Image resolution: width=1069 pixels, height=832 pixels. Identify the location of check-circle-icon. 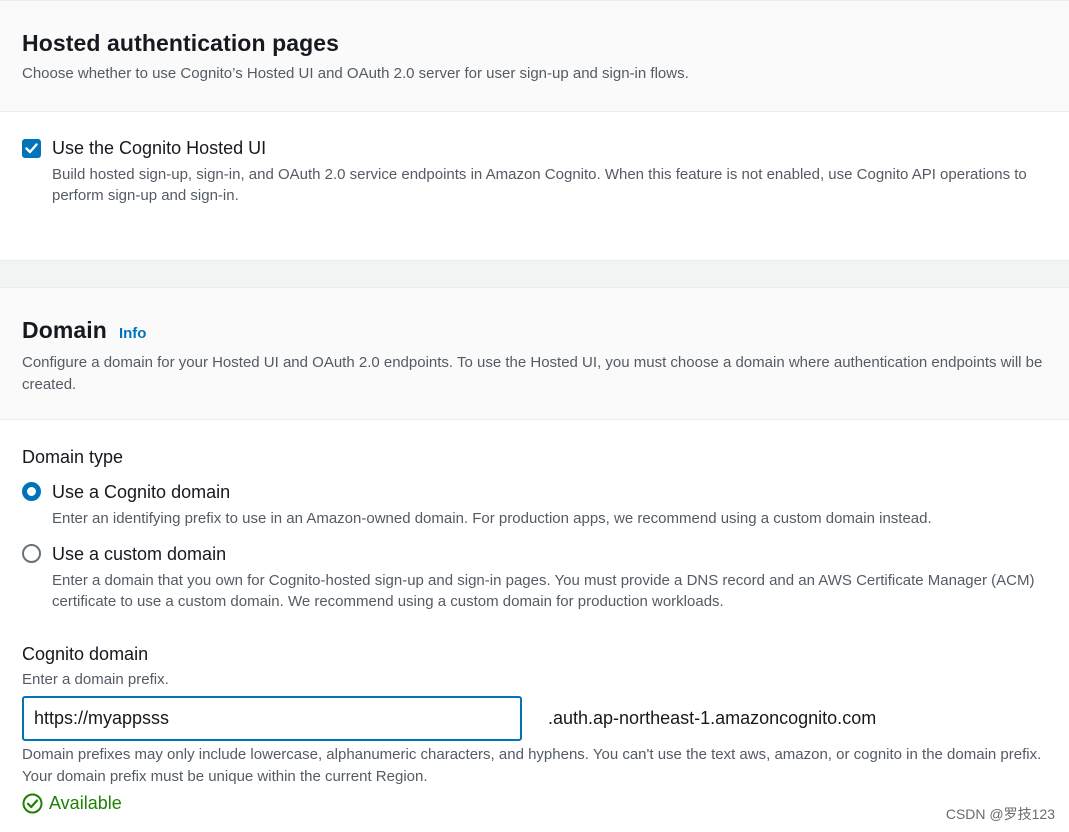
(32, 803).